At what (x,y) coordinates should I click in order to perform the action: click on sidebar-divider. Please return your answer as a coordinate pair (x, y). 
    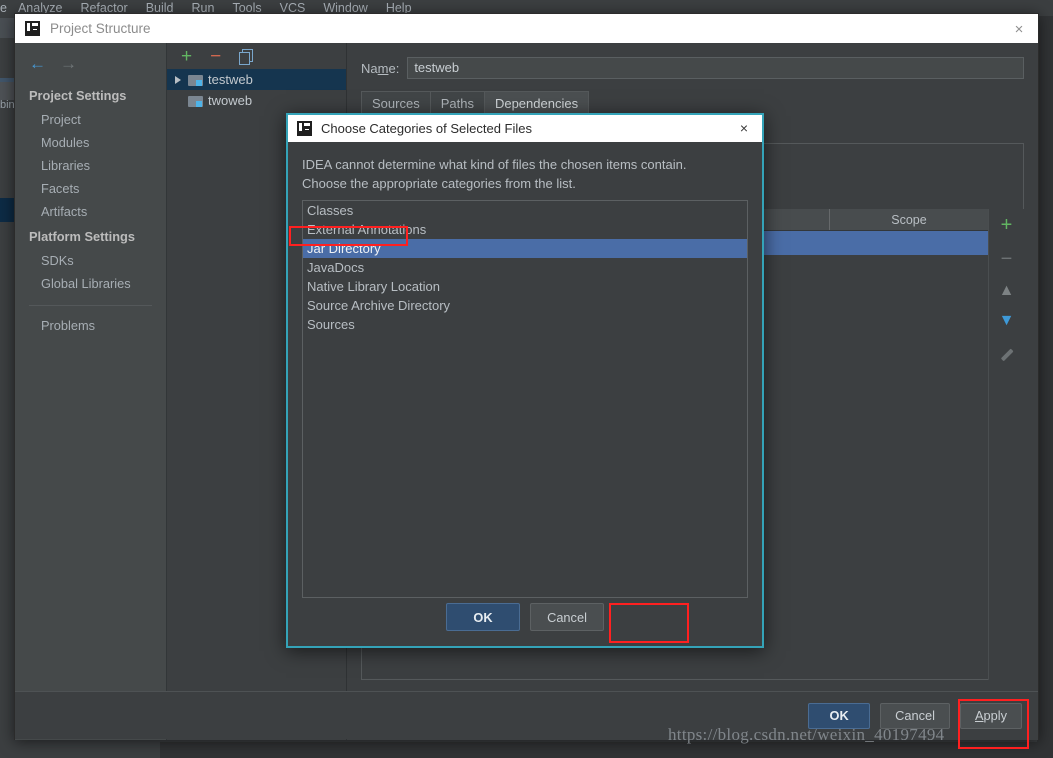
    Looking at the image, I should click on (90, 305).